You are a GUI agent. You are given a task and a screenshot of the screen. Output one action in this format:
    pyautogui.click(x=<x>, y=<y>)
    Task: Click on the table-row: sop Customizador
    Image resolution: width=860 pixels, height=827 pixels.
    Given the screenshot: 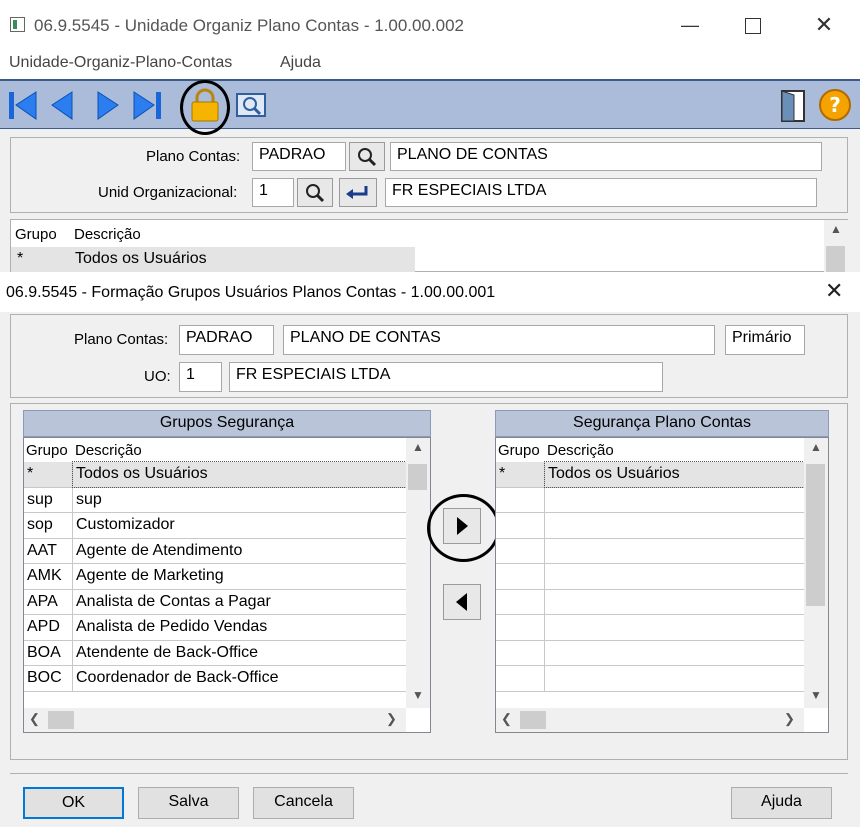 What is the action you would take?
    pyautogui.click(x=215, y=526)
    